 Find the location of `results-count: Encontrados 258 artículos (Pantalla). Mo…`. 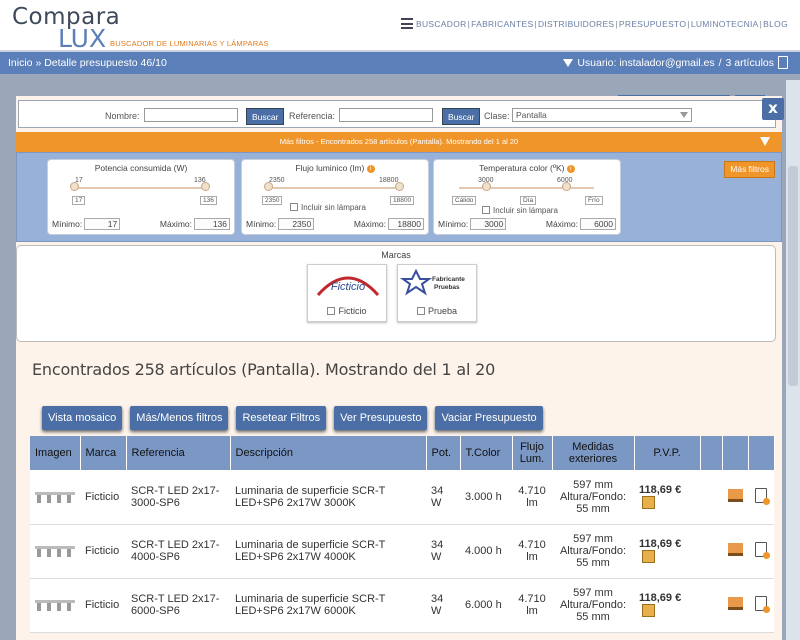

results-count: Encontrados 258 artículos (Pantalla). Mo… is located at coordinates (264, 369).